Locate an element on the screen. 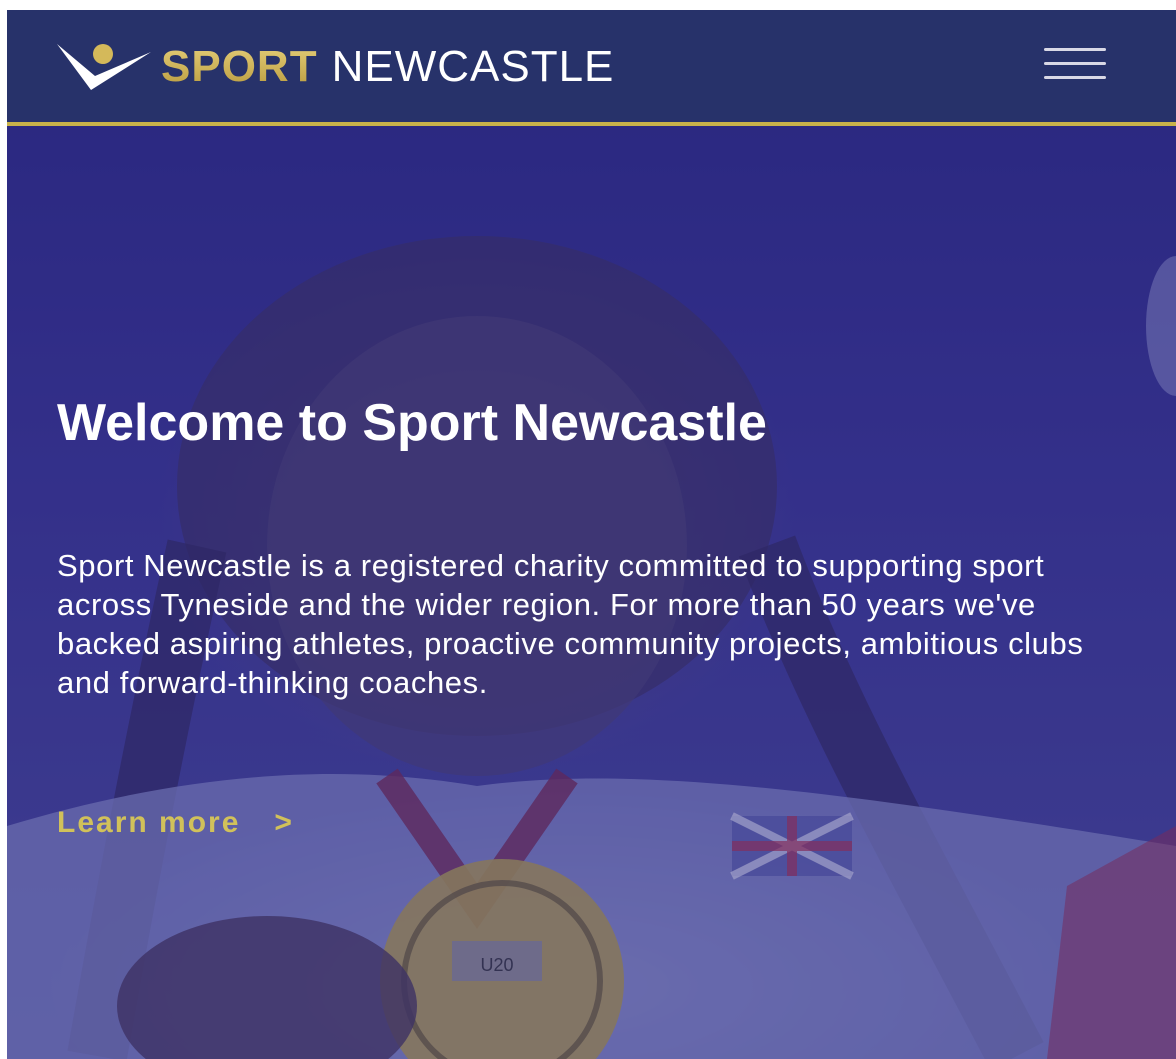 The height and width of the screenshot is (1059, 1176). logo-text-newcastle: NEWCASTLE is located at coordinates (473, 66).